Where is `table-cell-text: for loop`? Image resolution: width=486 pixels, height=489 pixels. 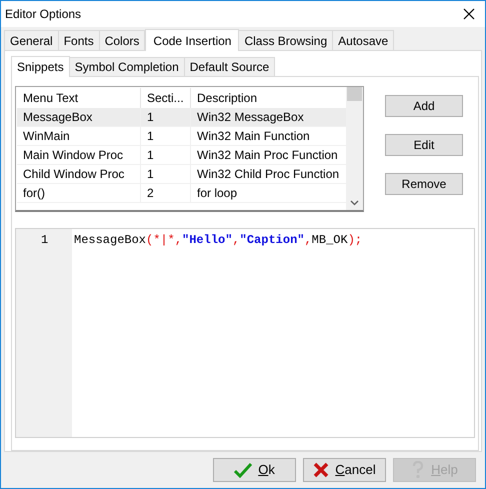
table-cell-text: for loop is located at coordinates (217, 193).